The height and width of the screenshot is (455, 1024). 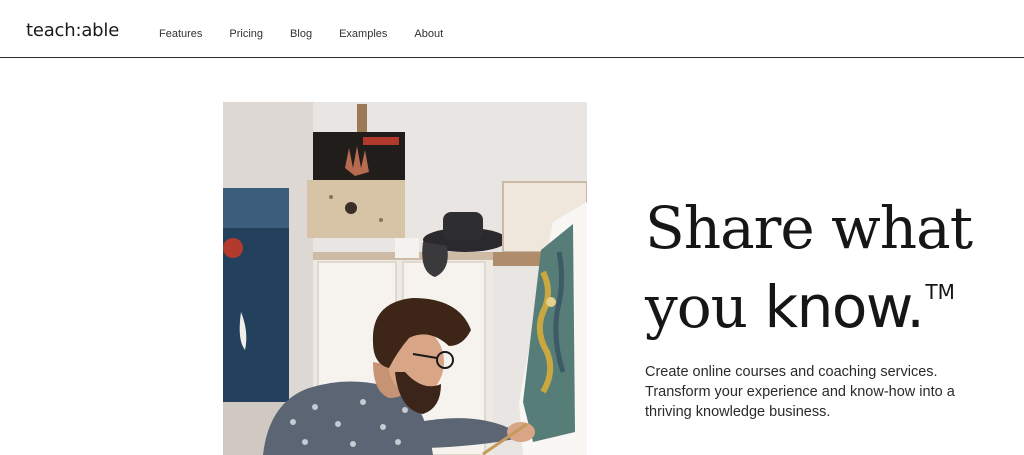 I want to click on hero-headline: Share what you know. TM, so click(x=809, y=266).